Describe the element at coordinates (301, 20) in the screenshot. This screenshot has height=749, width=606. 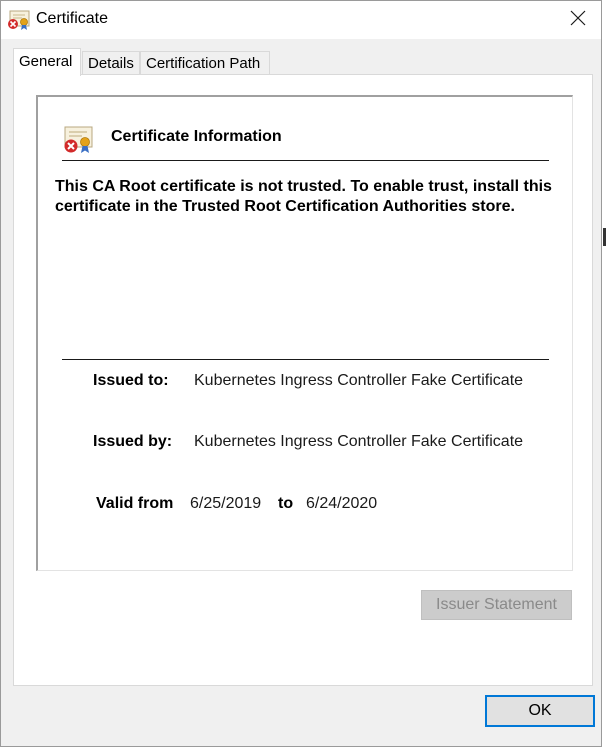
I see `title-bar: Certificate` at that location.